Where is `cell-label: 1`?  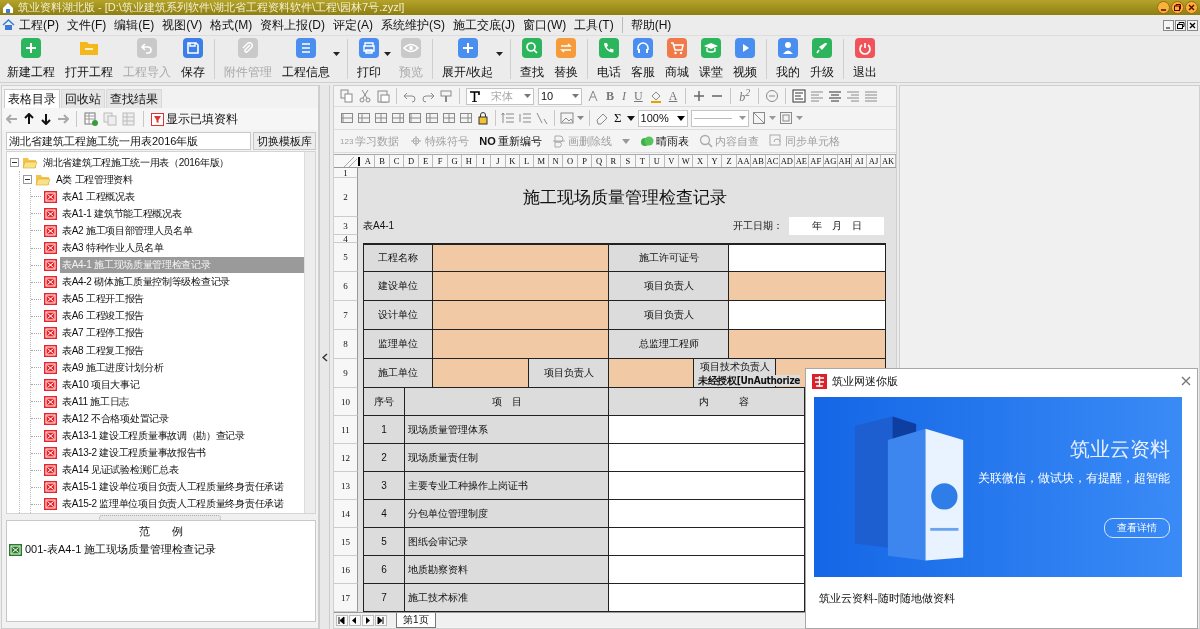 cell-label: 1 is located at coordinates (384, 430).